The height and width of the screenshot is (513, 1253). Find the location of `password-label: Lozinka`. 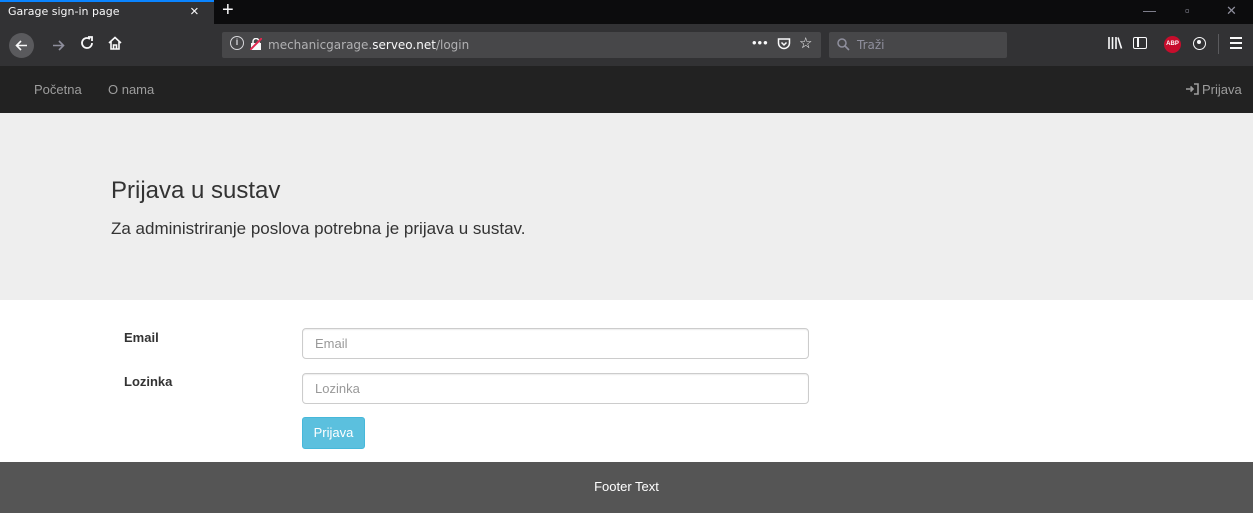

password-label: Lozinka is located at coordinates (148, 381).